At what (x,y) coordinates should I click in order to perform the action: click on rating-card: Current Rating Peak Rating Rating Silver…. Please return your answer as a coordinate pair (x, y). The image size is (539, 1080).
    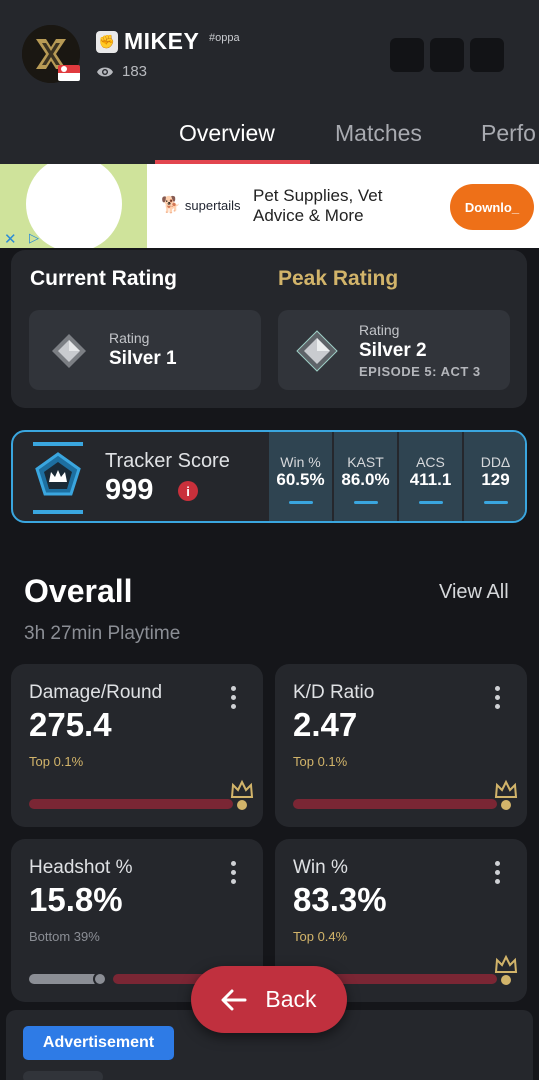
    Looking at the image, I should click on (269, 329).